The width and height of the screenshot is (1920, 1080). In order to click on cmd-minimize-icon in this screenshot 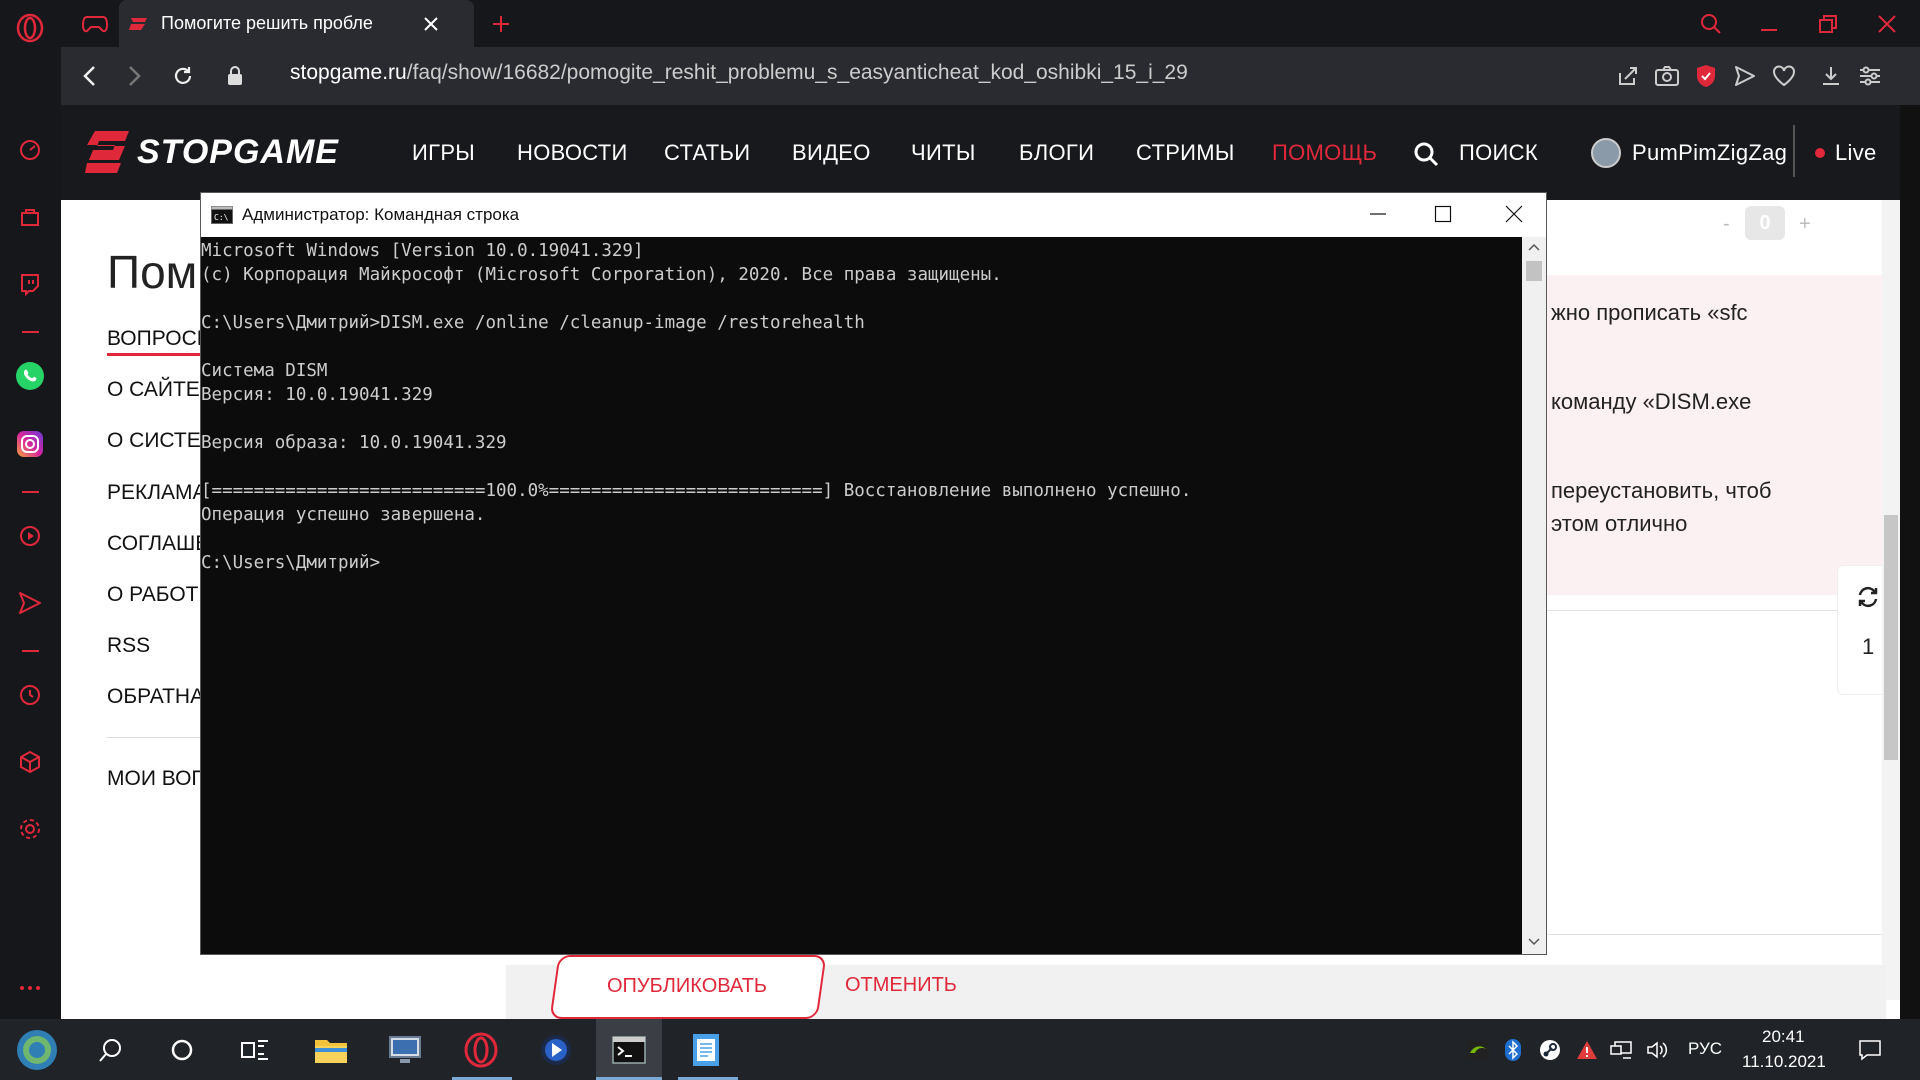, I will do `click(1378, 214)`.